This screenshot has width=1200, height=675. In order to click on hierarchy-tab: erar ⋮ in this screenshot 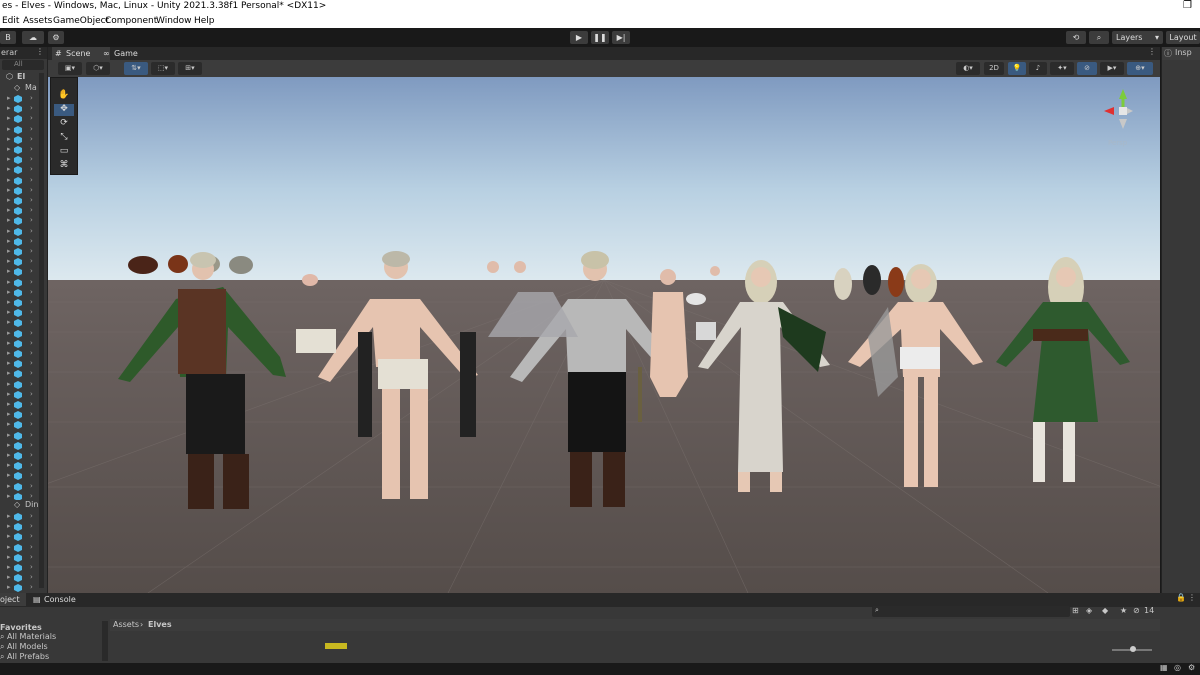, I will do `click(23, 53)`.